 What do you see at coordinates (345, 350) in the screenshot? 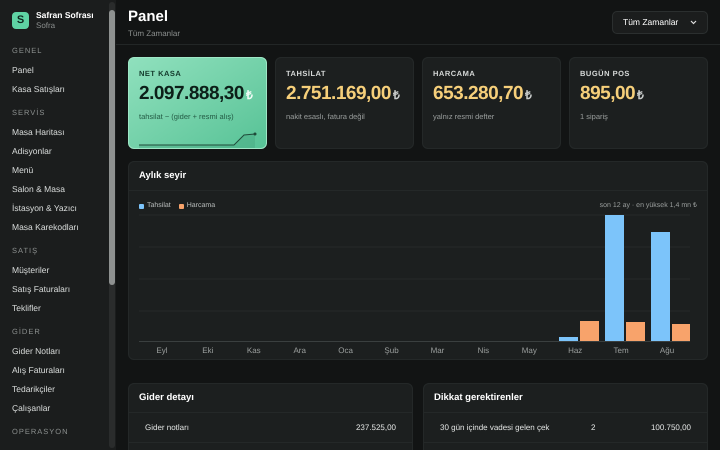
I see `month-label: Oca` at bounding box center [345, 350].